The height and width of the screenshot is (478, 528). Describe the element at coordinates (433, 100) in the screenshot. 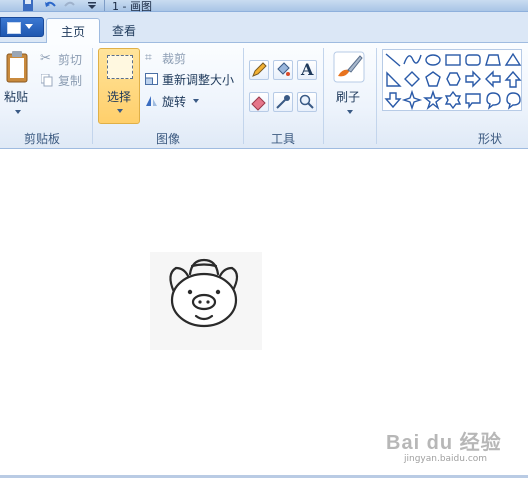

I see `five-point-star-shape` at that location.